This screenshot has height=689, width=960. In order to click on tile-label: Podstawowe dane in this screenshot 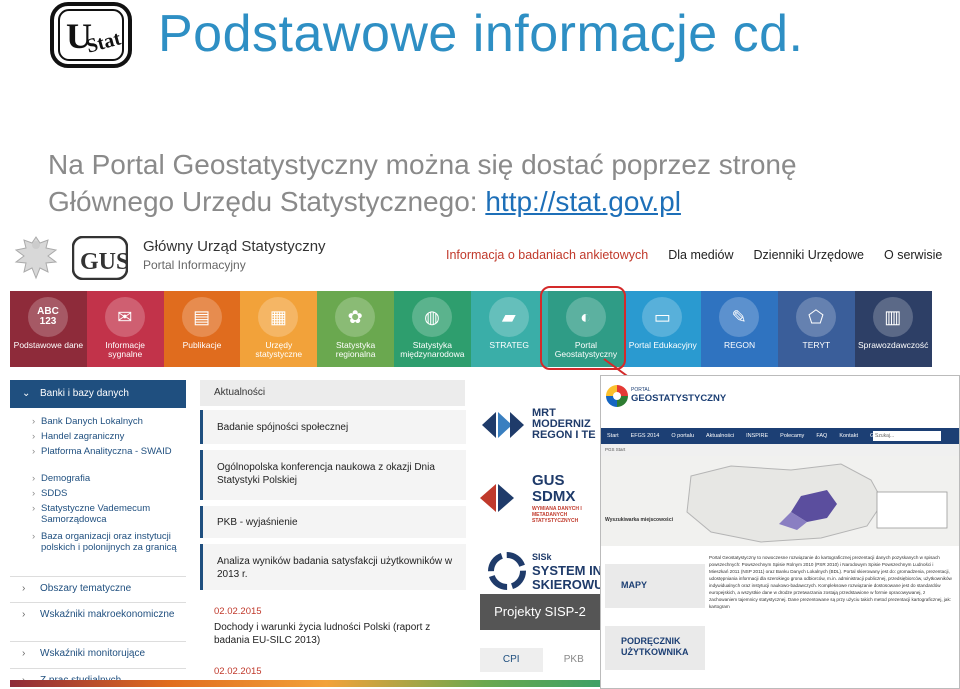, I will do `click(48, 345)`.